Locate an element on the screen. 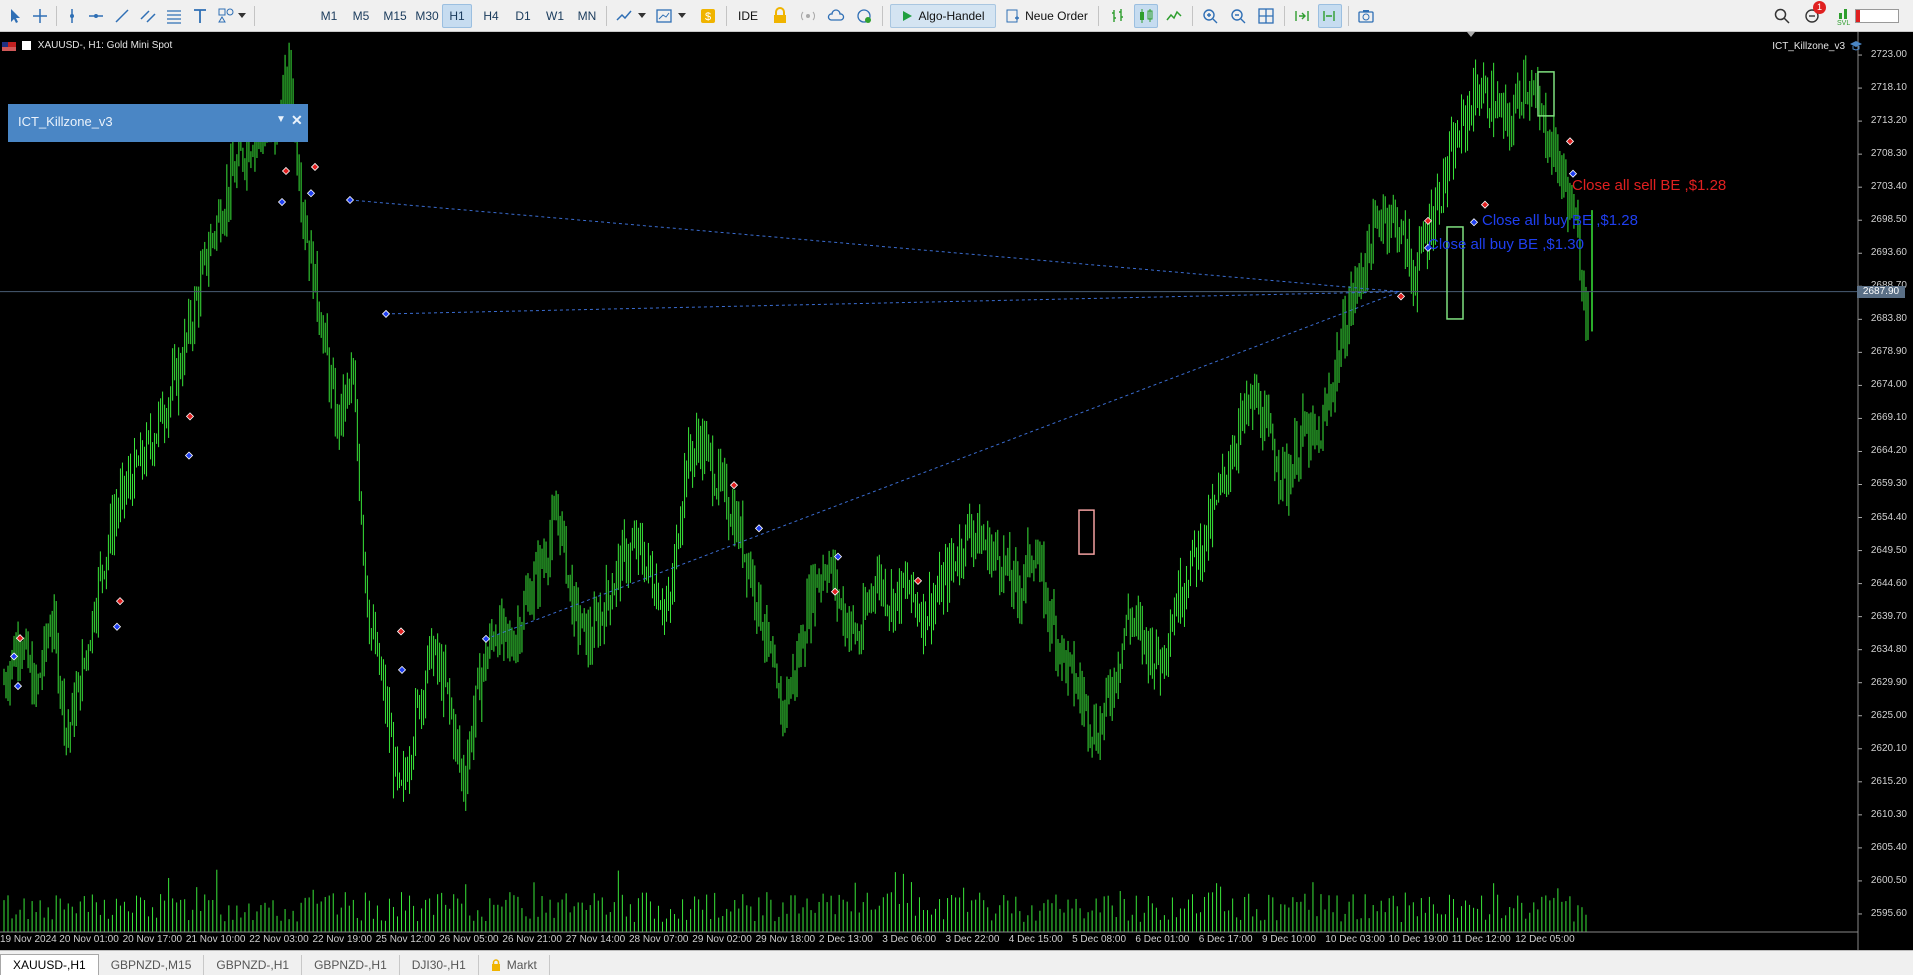 The image size is (1913, 975). screenshot-icon is located at coordinates (1366, 16).